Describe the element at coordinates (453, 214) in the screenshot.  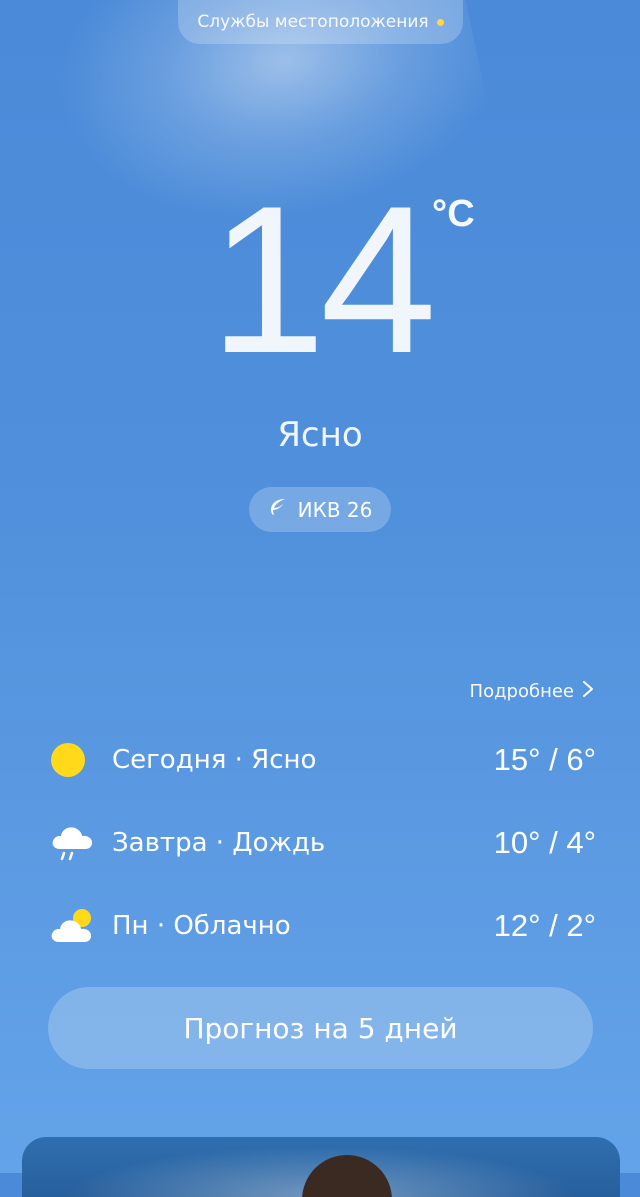
I see `temperature-unit: °C` at that location.